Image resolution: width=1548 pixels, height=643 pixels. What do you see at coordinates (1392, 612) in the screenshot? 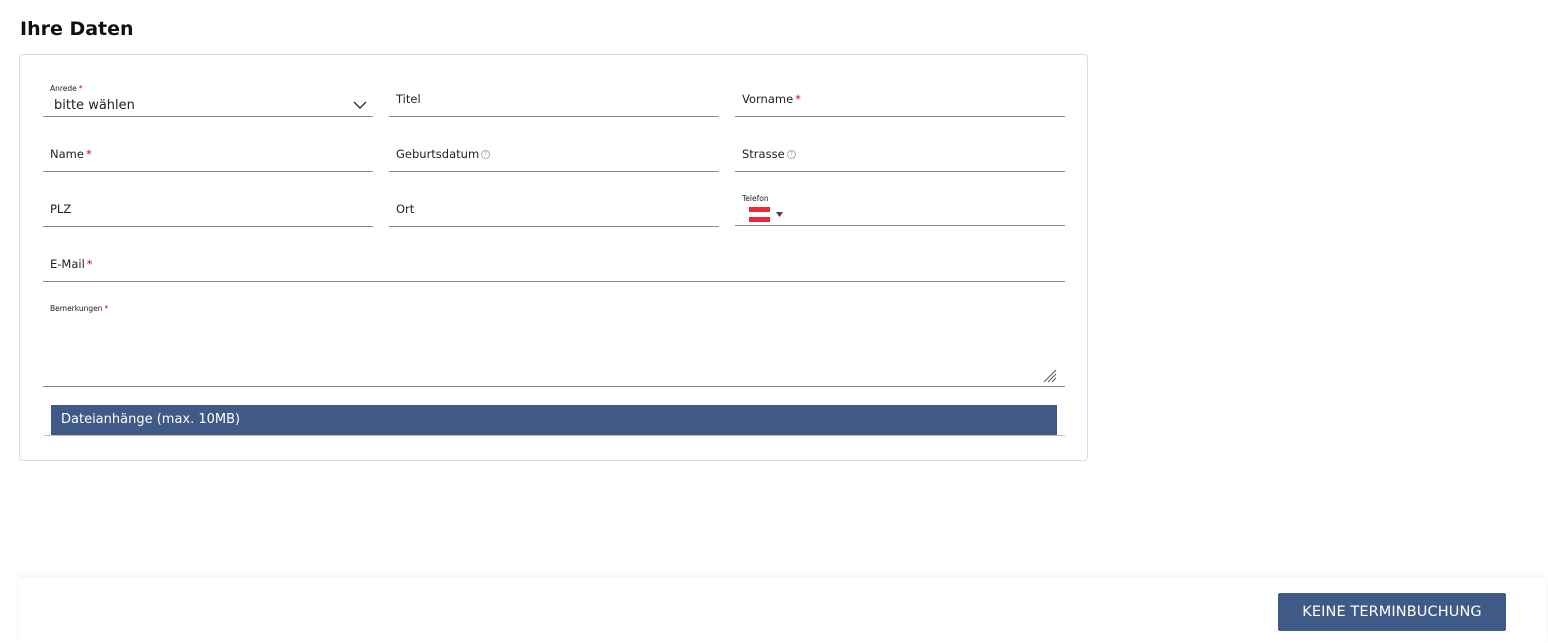
I see `keine-terminbuchung-button: KEINE TERMINBUCHUNG` at bounding box center [1392, 612].